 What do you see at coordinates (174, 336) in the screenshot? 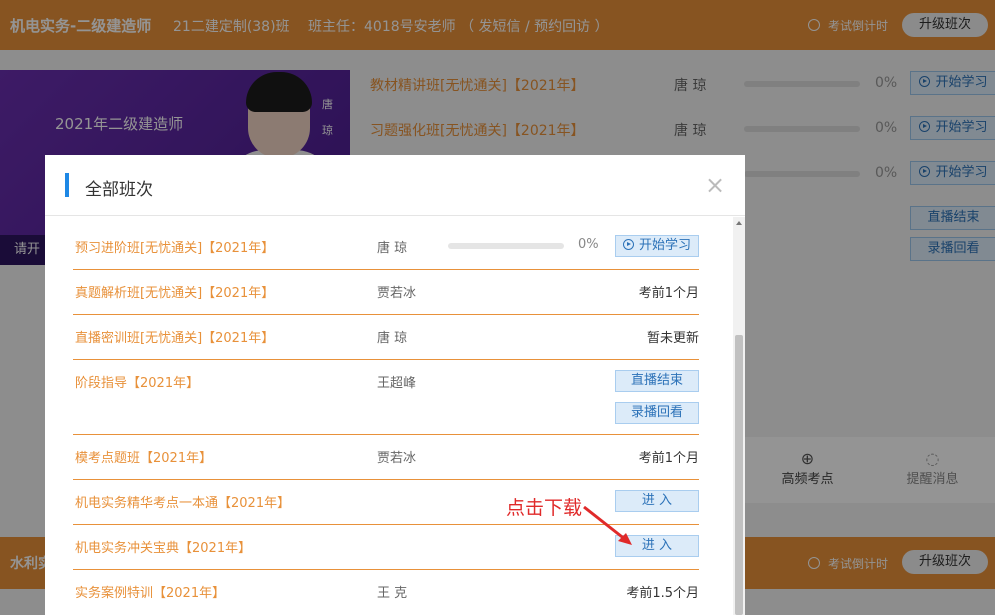
I see `class-name: 直播密训班[无忧通关]【2021年】` at bounding box center [174, 336].